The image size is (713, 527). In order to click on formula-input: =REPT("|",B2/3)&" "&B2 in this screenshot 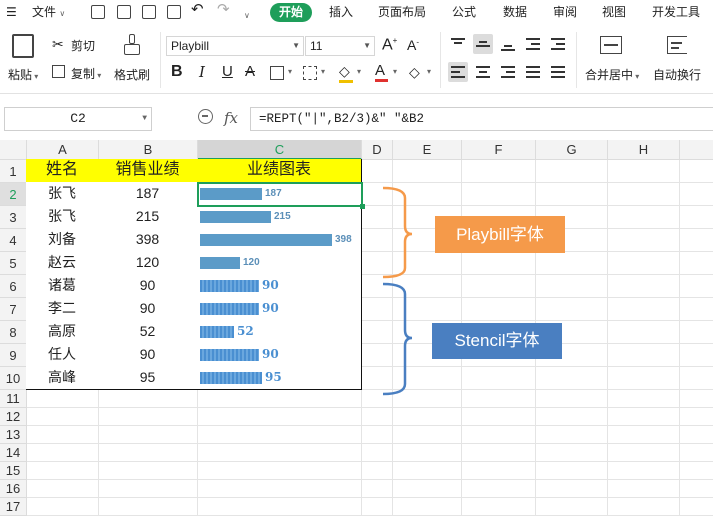, I will do `click(481, 119)`.